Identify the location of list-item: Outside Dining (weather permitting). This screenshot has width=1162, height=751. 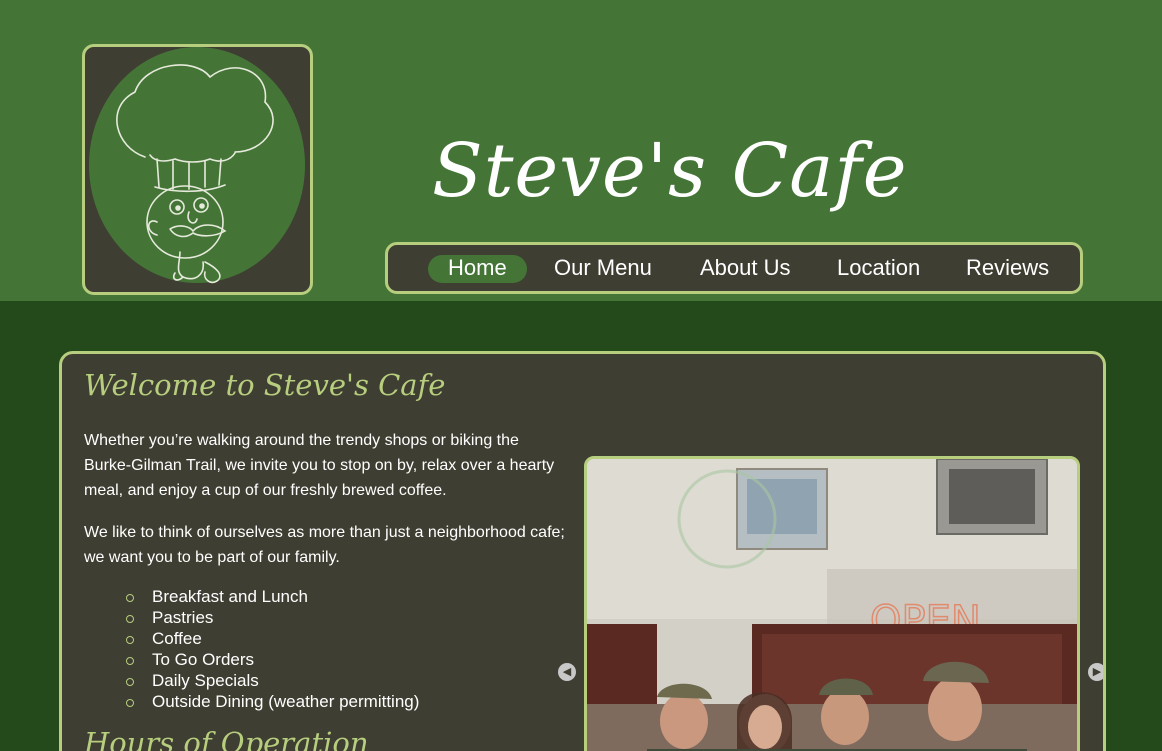
(271, 701).